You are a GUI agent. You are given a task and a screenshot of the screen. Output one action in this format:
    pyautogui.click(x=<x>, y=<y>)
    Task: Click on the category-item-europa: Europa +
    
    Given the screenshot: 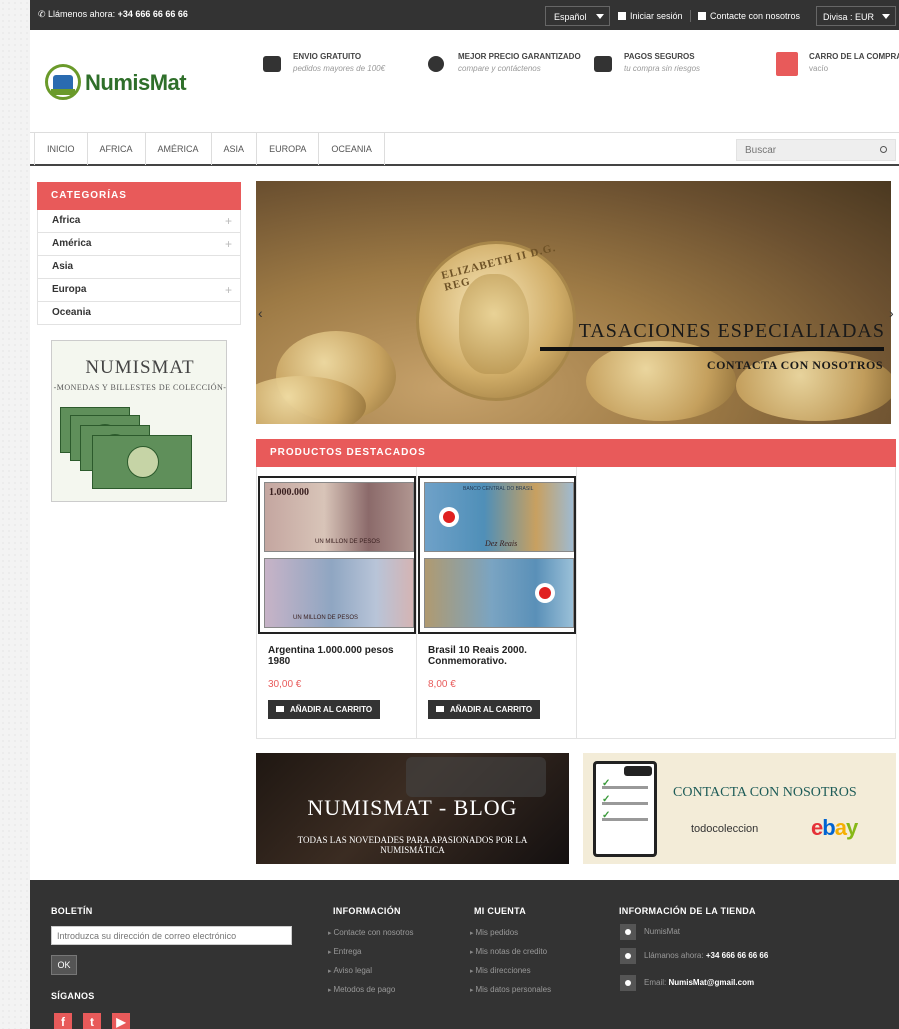 What is the action you would take?
    pyautogui.click(x=139, y=290)
    